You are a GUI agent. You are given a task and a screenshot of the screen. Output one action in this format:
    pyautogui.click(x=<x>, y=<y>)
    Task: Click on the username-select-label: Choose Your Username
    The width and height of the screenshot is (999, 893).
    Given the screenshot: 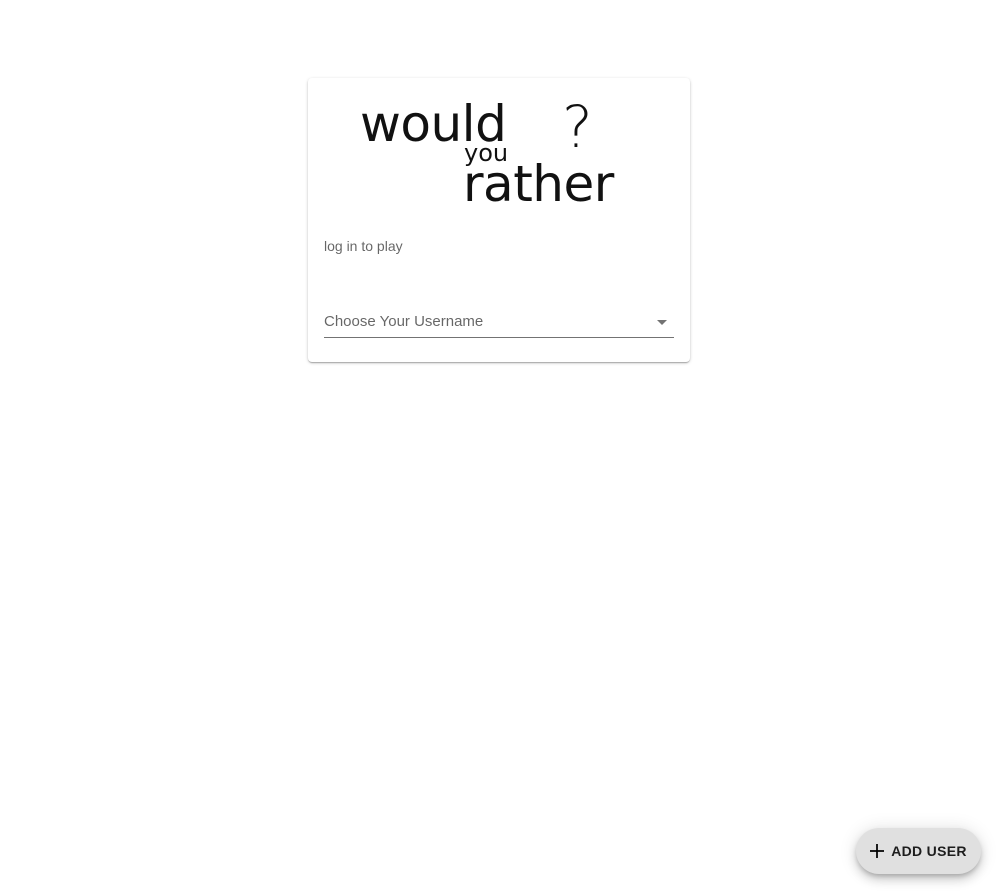 What is the action you would take?
    pyautogui.click(x=404, y=321)
    